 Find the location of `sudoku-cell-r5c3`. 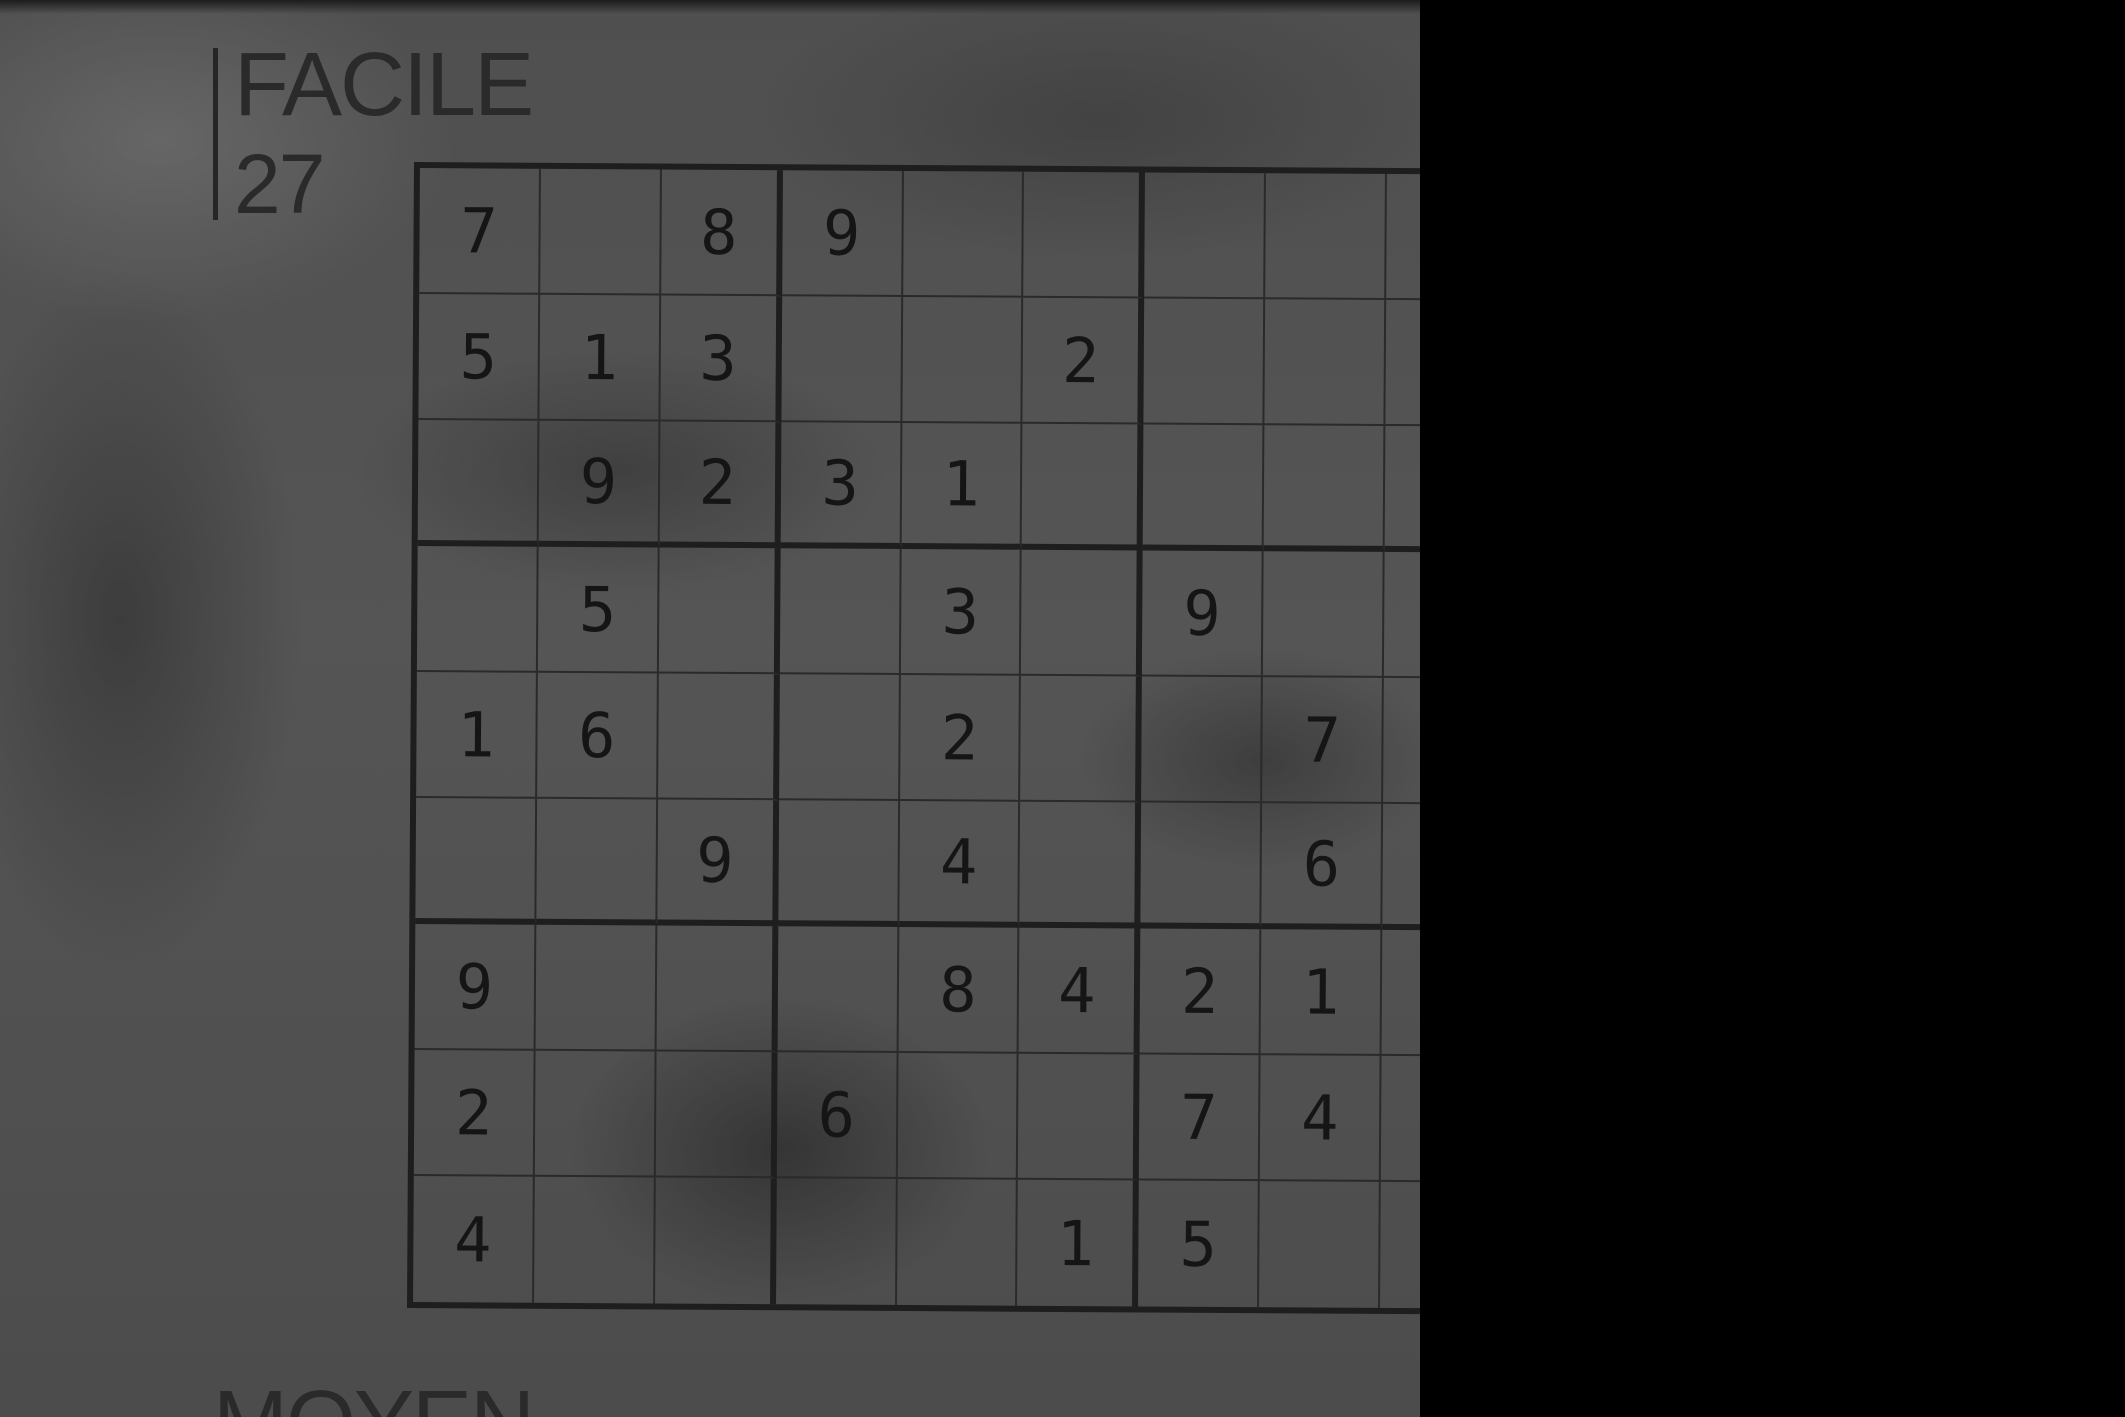

sudoku-cell-r5c3 is located at coordinates (718, 737).